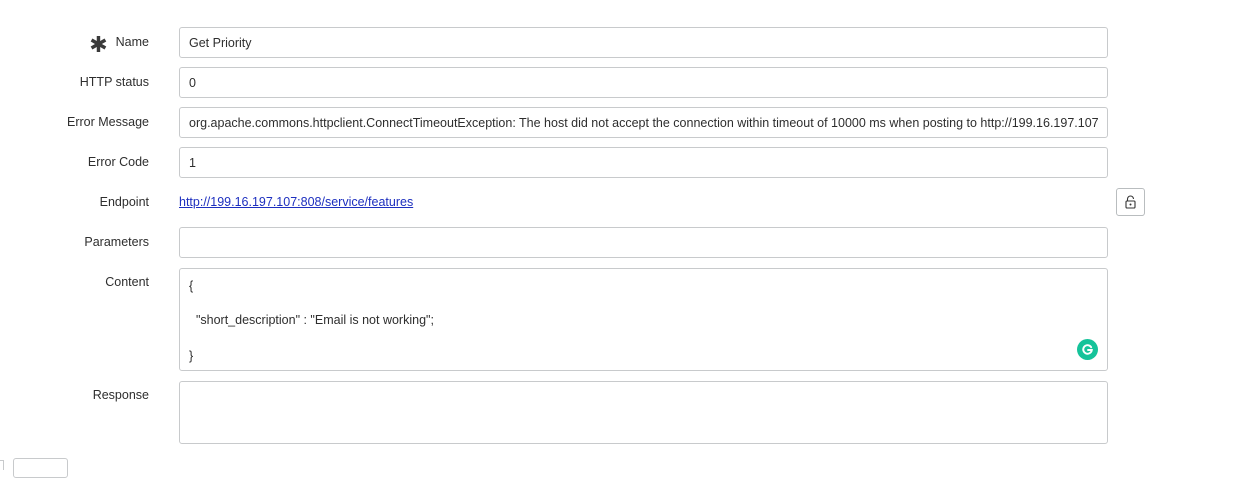  What do you see at coordinates (643, 82) in the screenshot?
I see `http-status-input` at bounding box center [643, 82].